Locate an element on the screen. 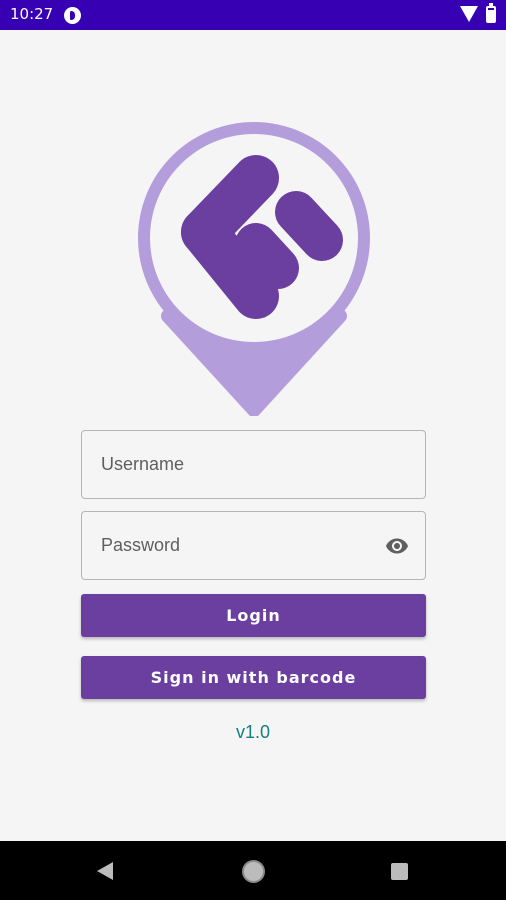 The image size is (506, 900). navigation-bar is located at coordinates (253, 870).